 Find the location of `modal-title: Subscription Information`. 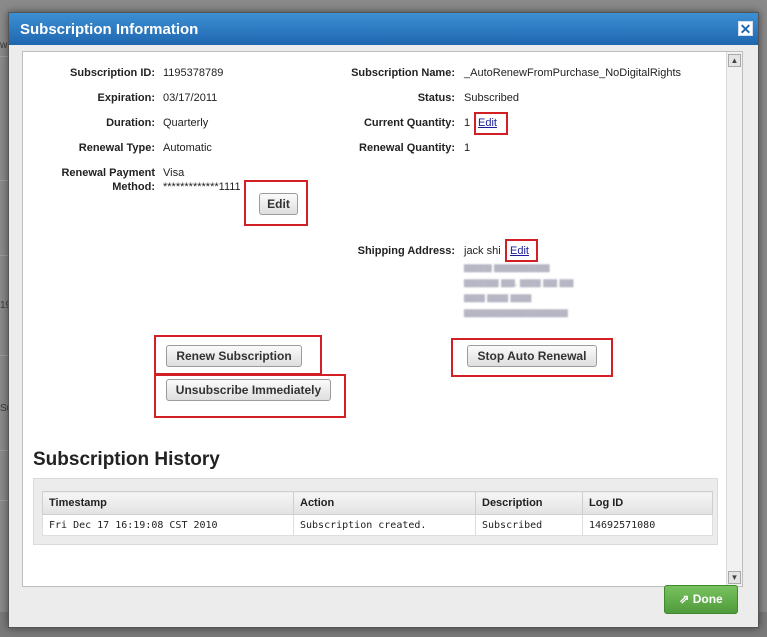

modal-title: Subscription Information is located at coordinates (109, 29).